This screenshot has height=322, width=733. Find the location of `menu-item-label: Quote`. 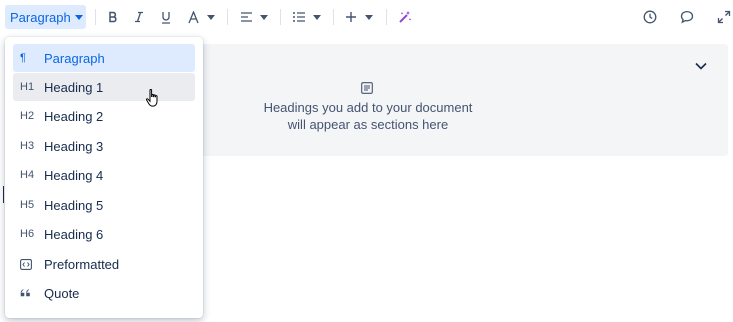

menu-item-label: Quote is located at coordinates (62, 293).